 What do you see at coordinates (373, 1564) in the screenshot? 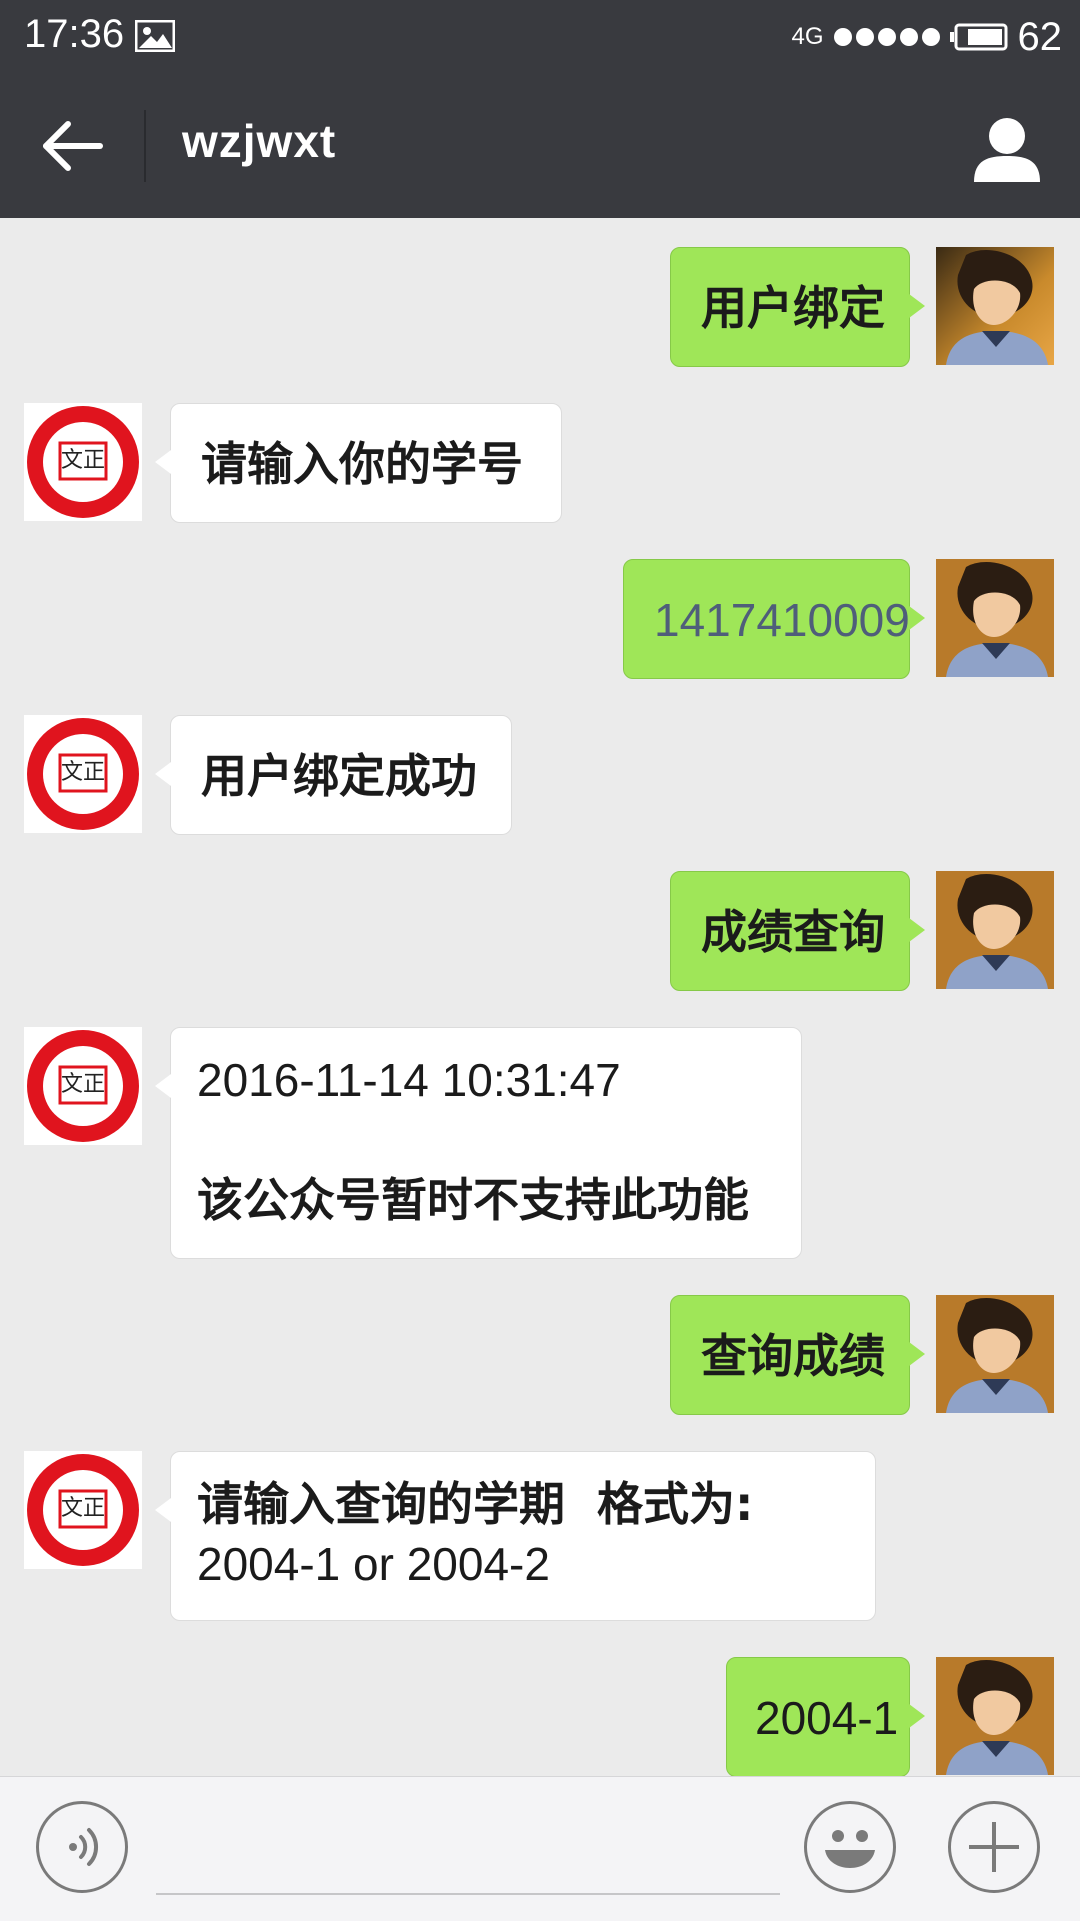
I see `message-text: 2004-1 or 2004-2` at bounding box center [373, 1564].